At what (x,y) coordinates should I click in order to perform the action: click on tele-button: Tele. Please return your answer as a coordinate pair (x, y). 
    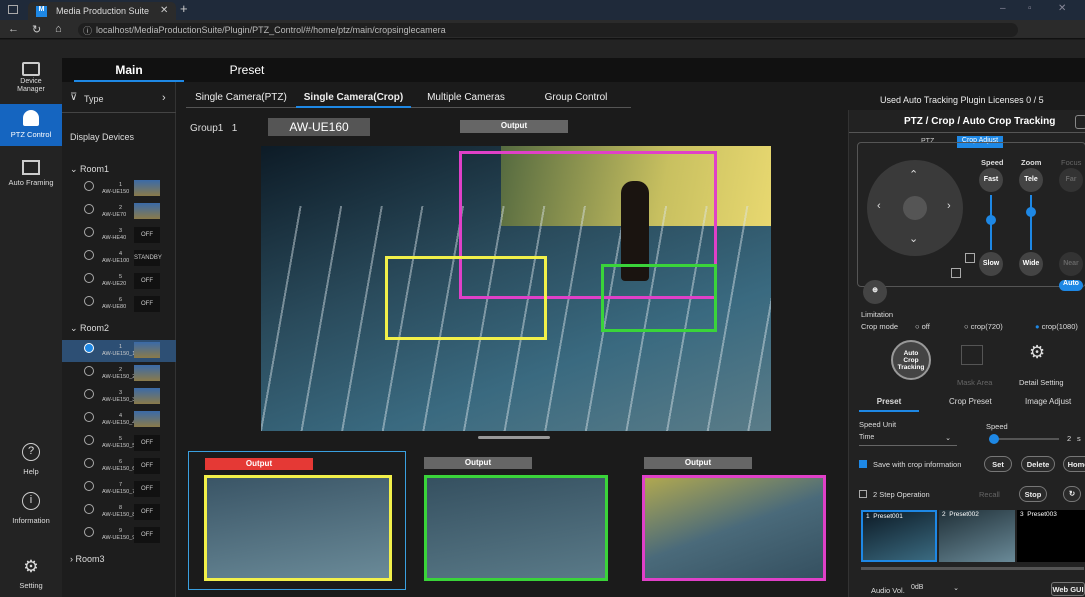
    Looking at the image, I should click on (1031, 180).